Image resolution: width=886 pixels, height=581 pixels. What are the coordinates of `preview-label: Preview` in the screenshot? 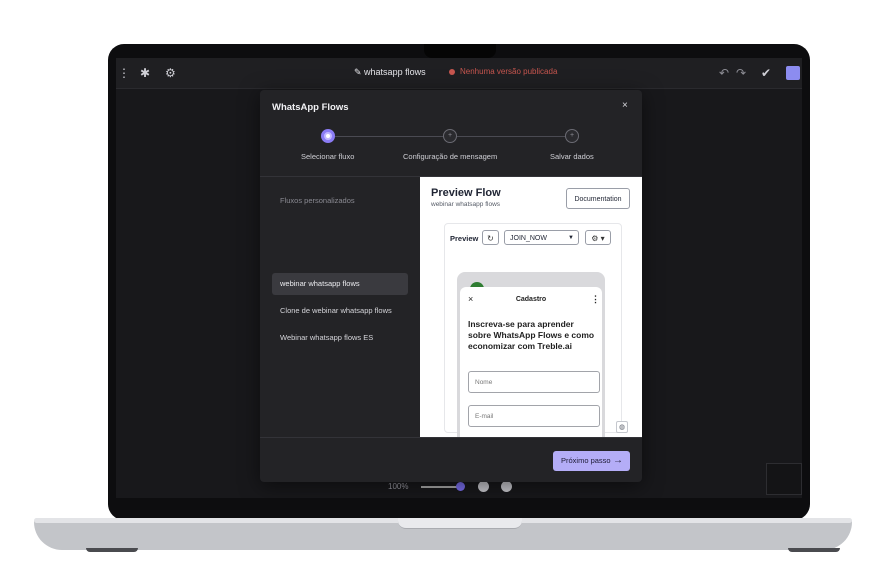 It's located at (464, 238).